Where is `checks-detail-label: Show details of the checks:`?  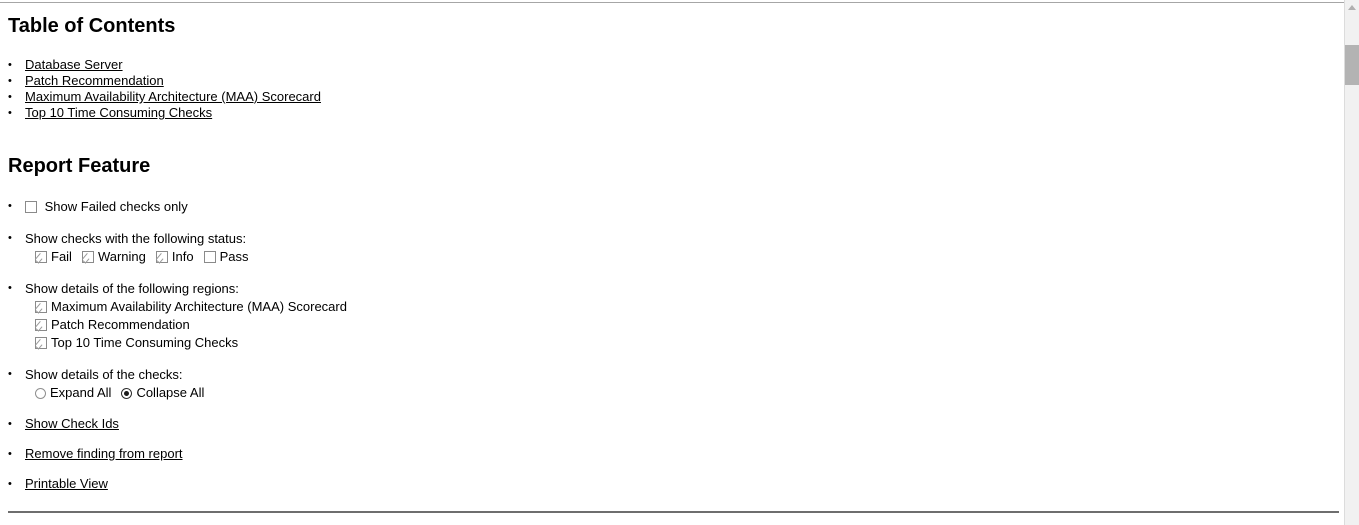
checks-detail-label: Show details of the checks: is located at coordinates (104, 374).